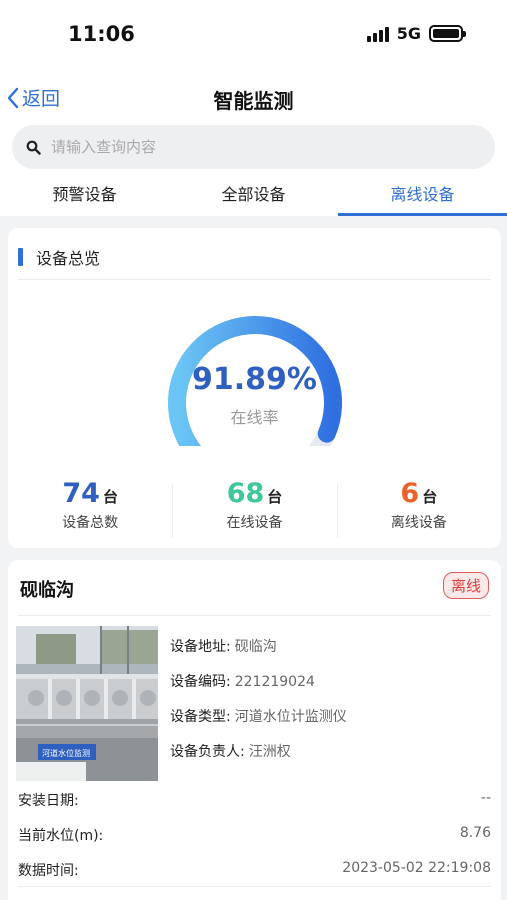 The width and height of the screenshot is (507, 900). I want to click on search-section, so click(253, 147).